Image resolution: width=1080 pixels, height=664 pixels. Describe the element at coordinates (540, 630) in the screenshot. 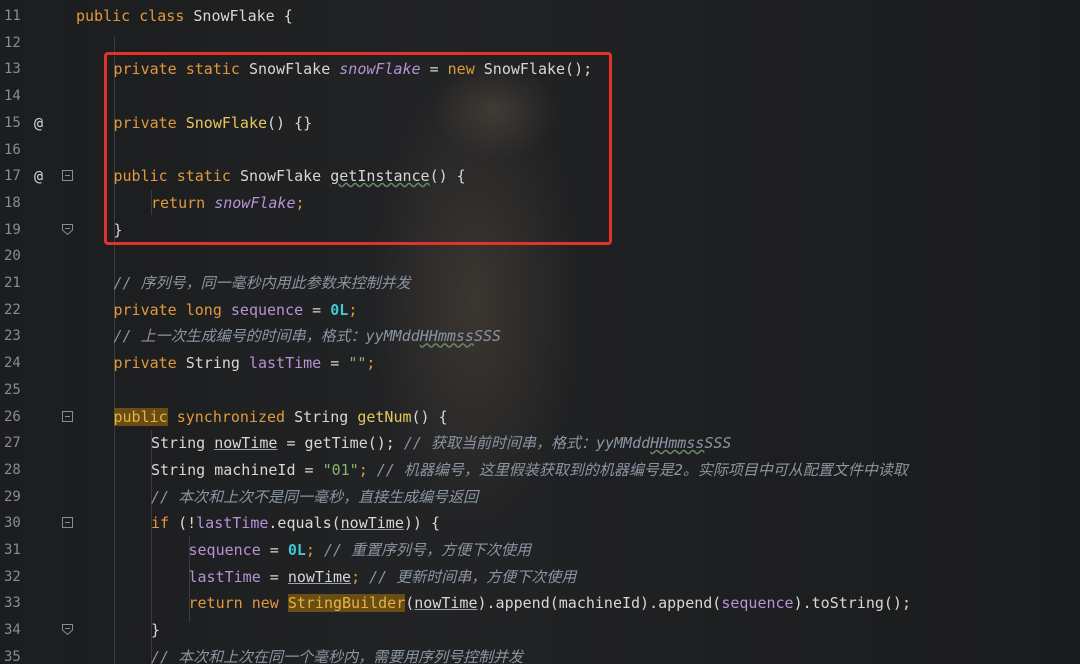

I see `code-line: 34}` at that location.